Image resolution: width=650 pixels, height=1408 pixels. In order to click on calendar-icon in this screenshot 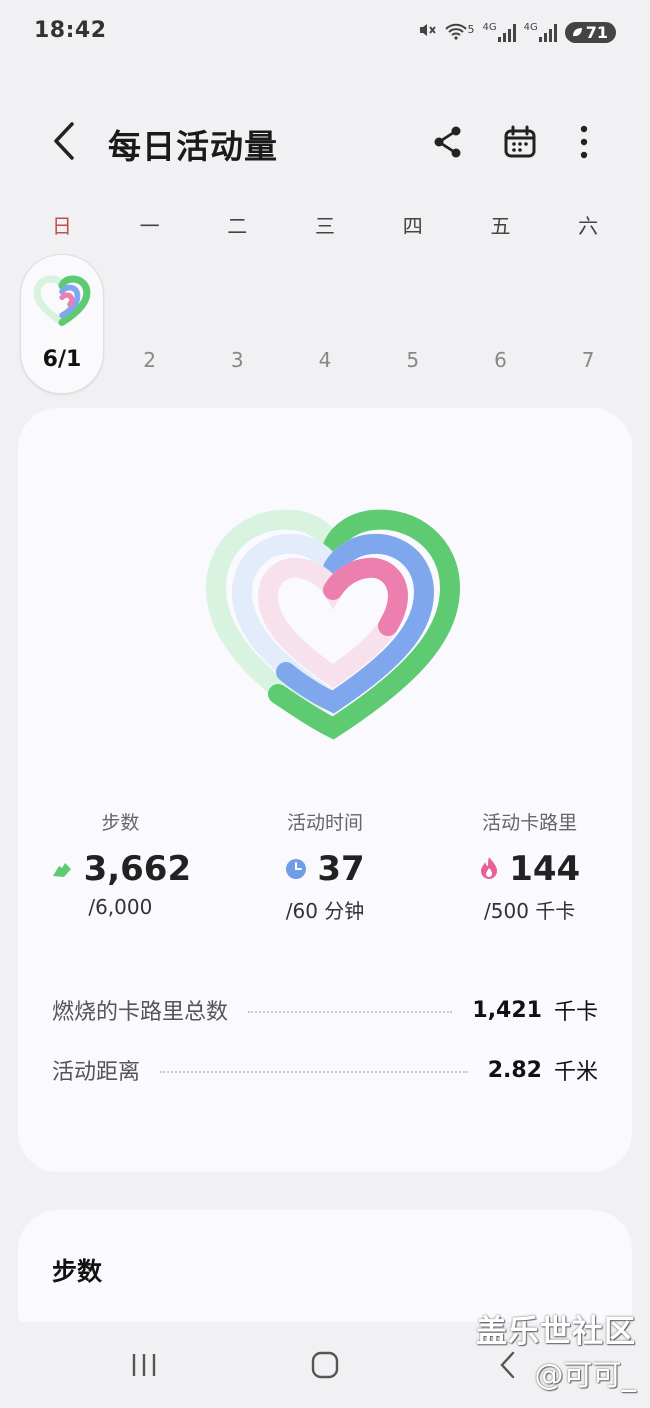, I will do `click(520, 141)`.